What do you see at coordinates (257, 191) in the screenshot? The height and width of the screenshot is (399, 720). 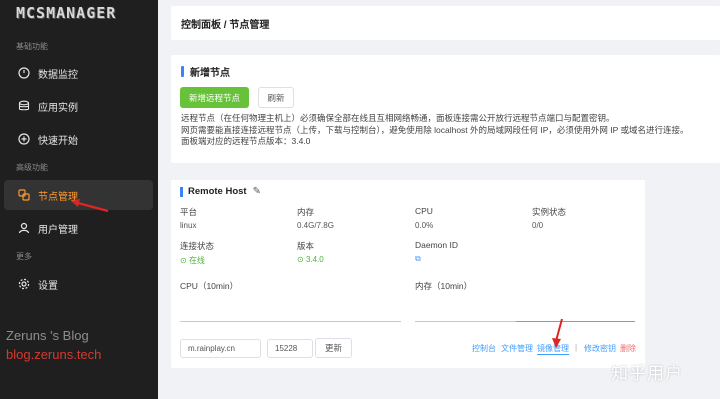 I see `edit-icon: ✎` at bounding box center [257, 191].